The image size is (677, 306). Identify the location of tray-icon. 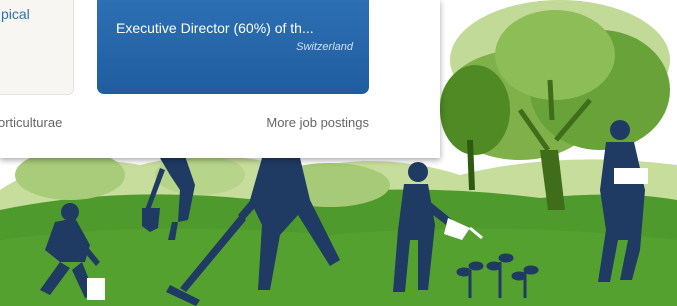
(631, 176).